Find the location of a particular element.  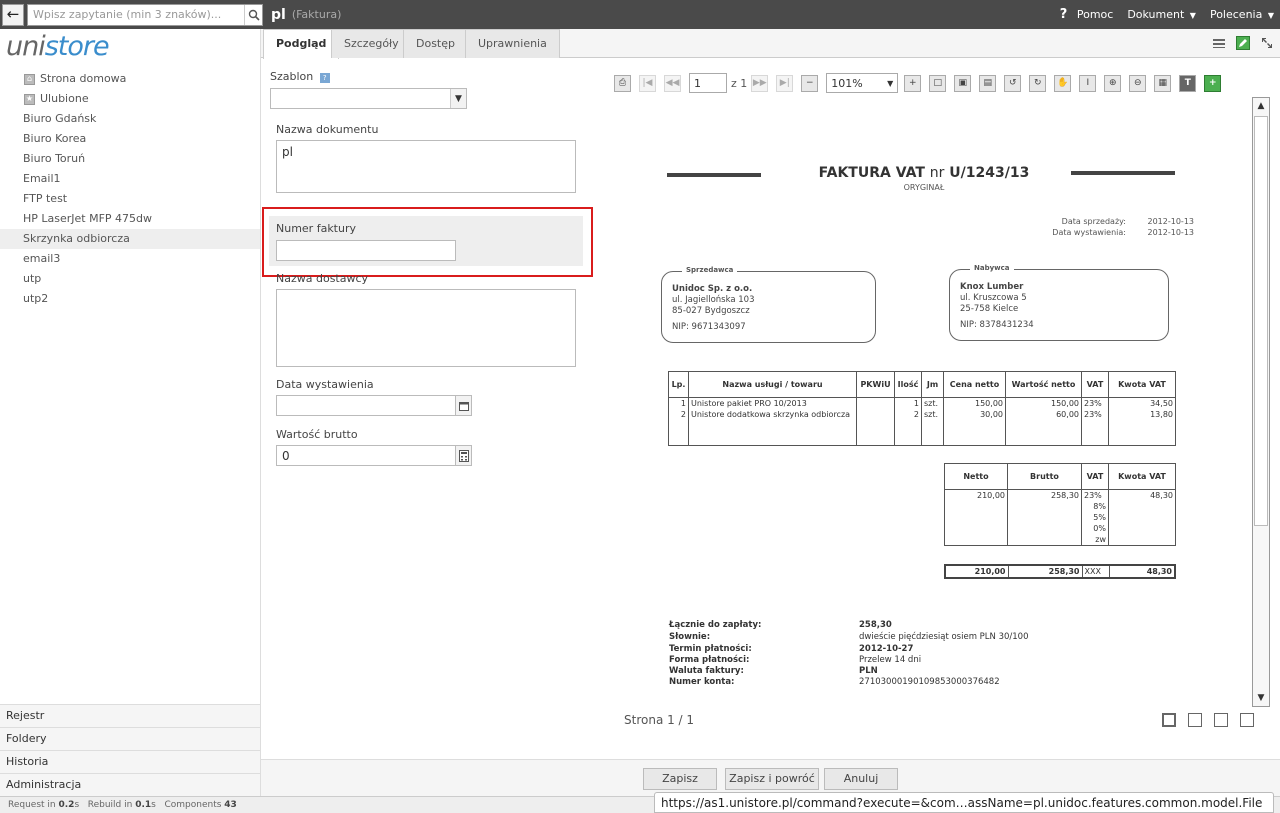

info-icon: ? is located at coordinates (324, 78).